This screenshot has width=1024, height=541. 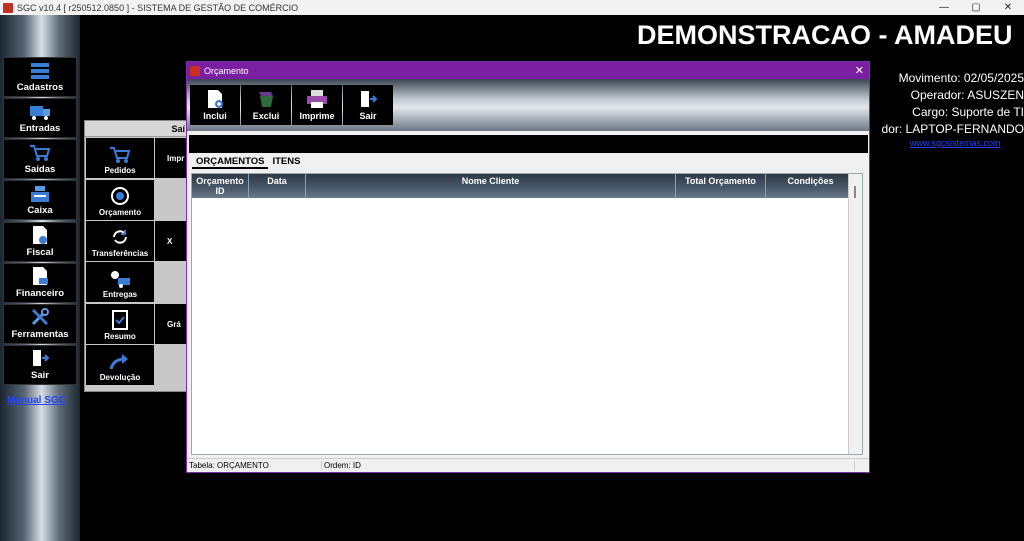 I want to click on sidebar-item-label: Sair, so click(x=40, y=375).